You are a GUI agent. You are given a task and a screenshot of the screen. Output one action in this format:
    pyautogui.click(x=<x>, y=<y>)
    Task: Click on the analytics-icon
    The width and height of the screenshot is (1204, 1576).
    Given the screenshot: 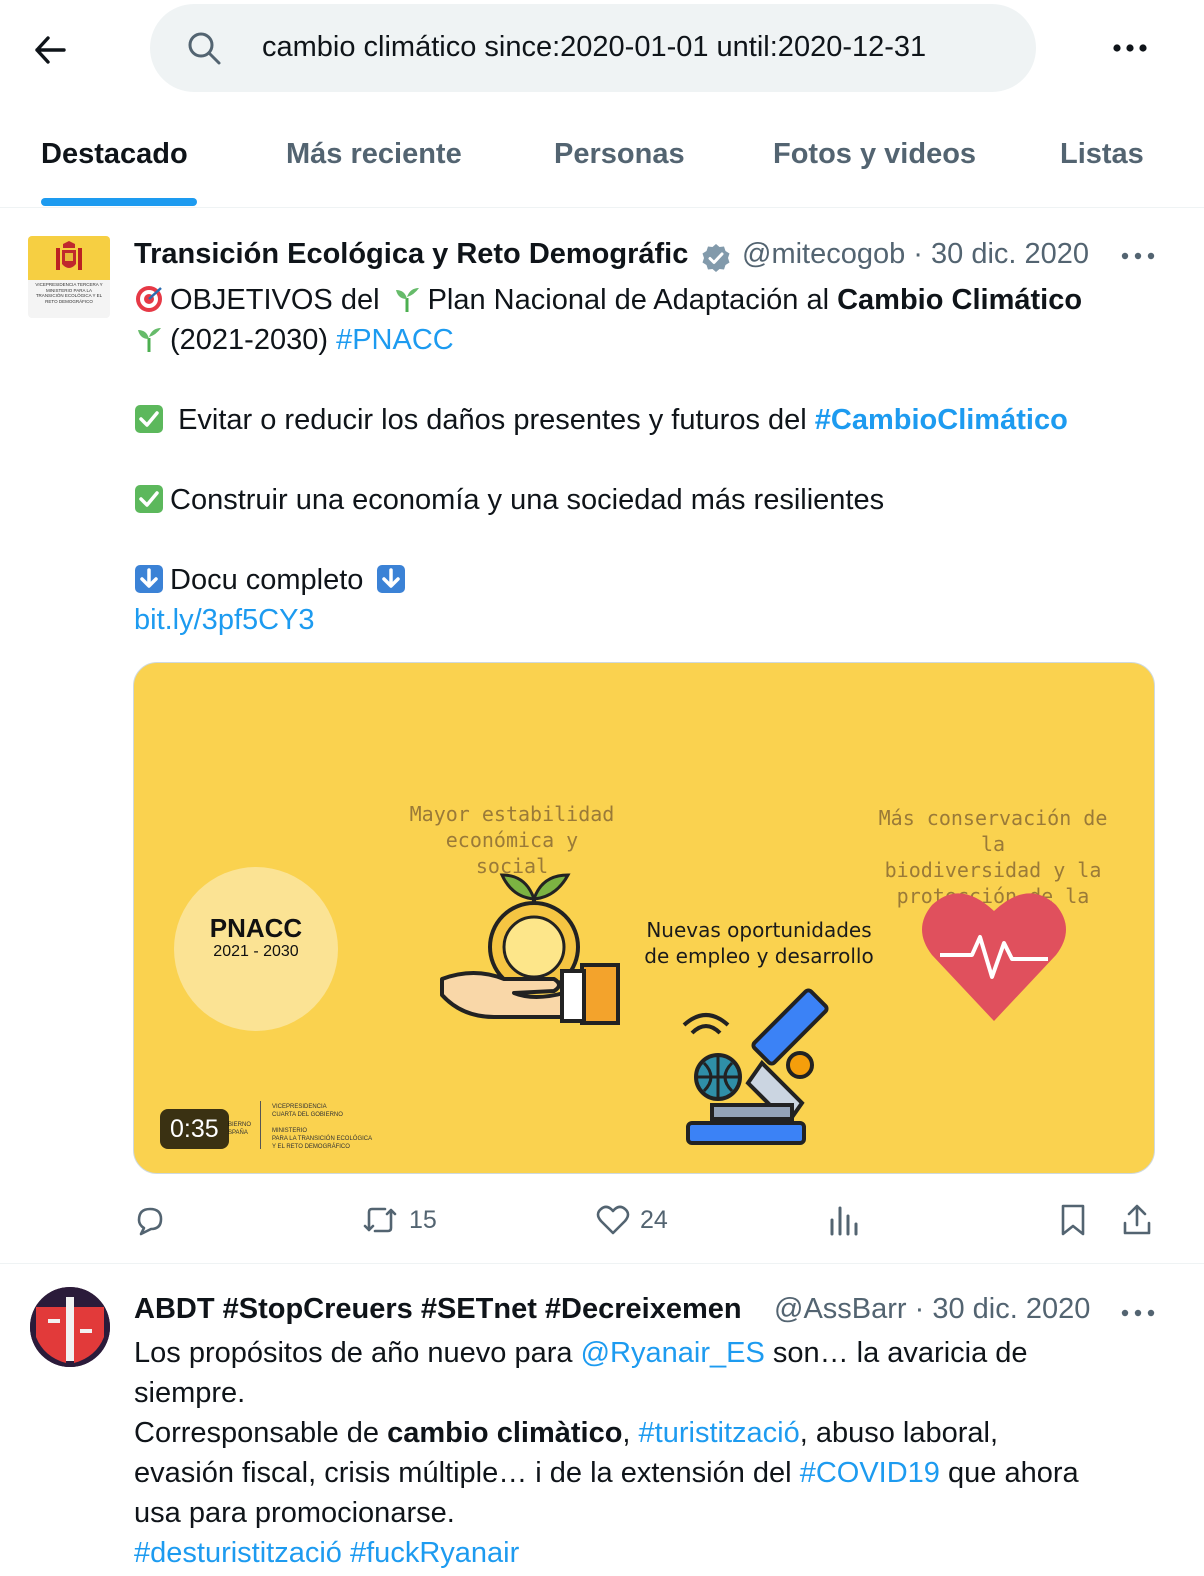 What is the action you would take?
    pyautogui.click(x=844, y=1221)
    